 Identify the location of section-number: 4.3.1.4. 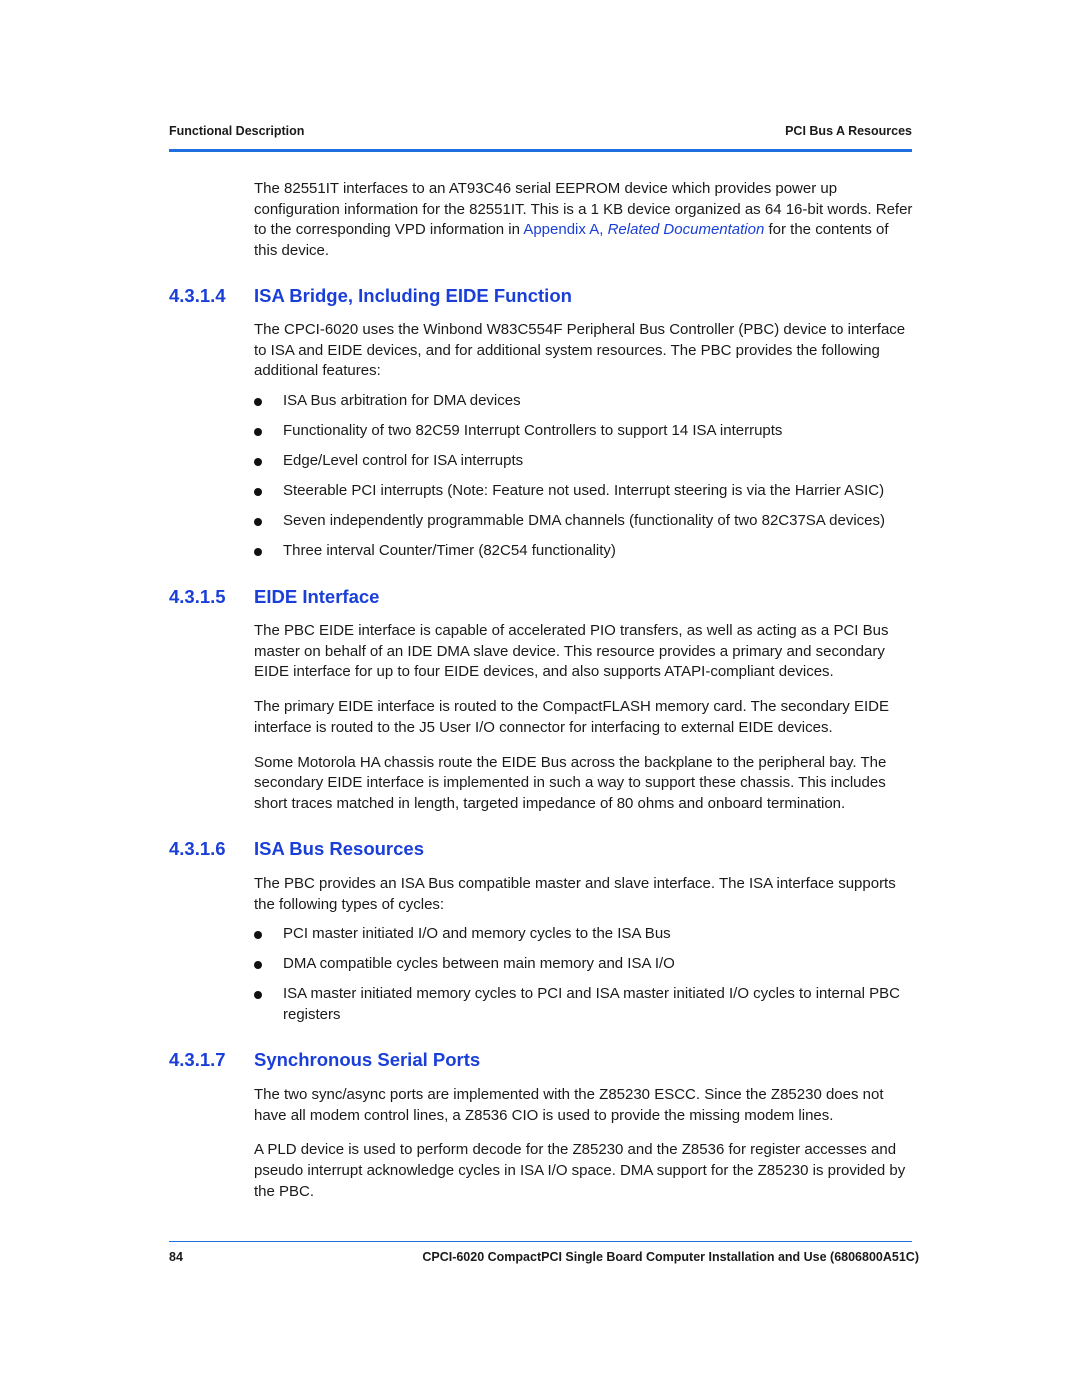
(197, 295).